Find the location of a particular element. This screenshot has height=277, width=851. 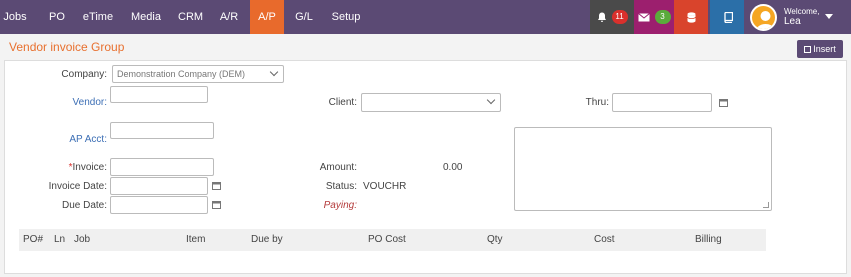

amount-value: 0.00 is located at coordinates (453, 167).